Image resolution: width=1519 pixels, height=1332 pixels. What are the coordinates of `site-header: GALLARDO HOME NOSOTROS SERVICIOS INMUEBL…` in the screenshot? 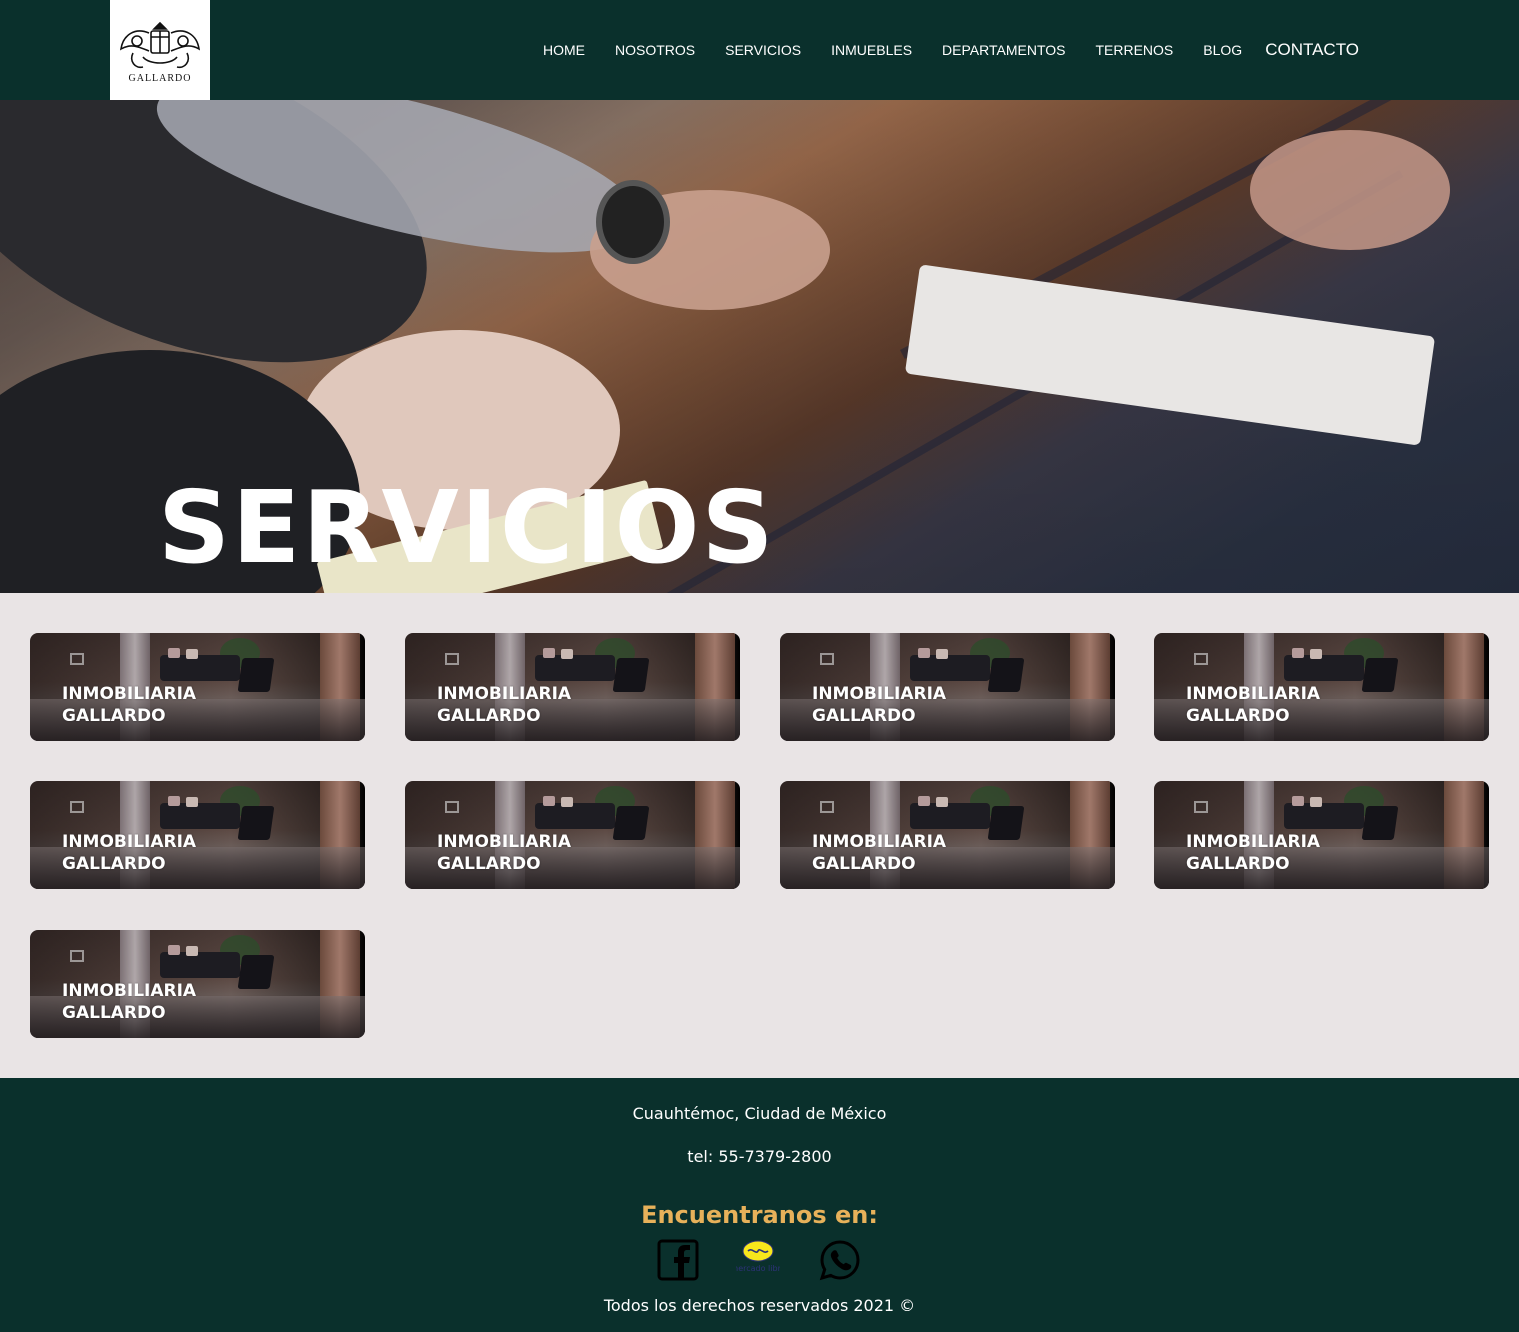 It's located at (759, 50).